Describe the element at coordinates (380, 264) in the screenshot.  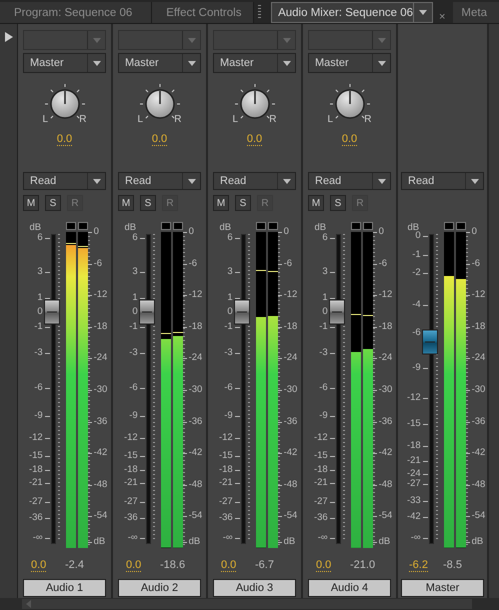
I see `meter-scale-label: -6` at that location.